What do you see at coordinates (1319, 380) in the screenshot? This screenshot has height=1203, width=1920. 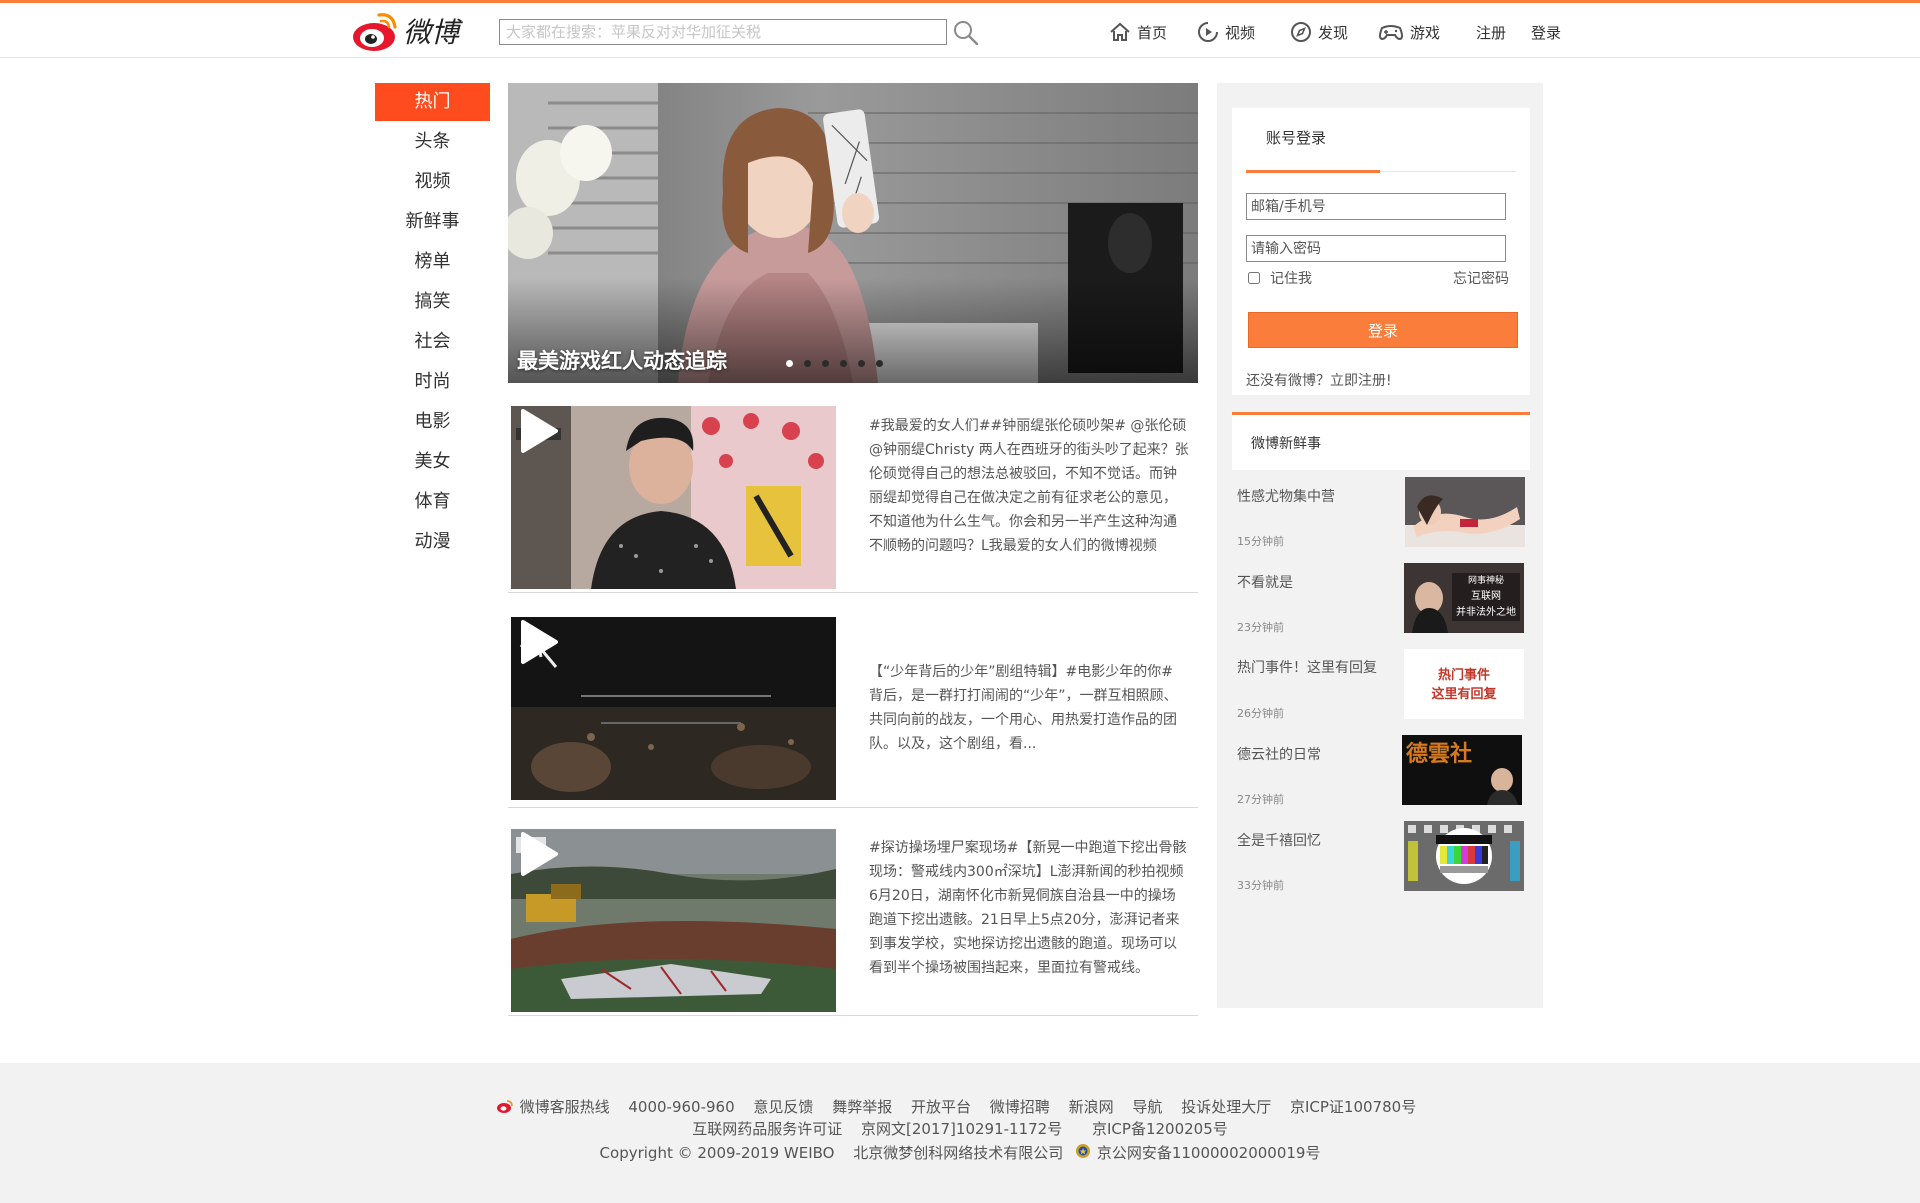 I see `signup-link: 还没有微博？立即注册!` at bounding box center [1319, 380].